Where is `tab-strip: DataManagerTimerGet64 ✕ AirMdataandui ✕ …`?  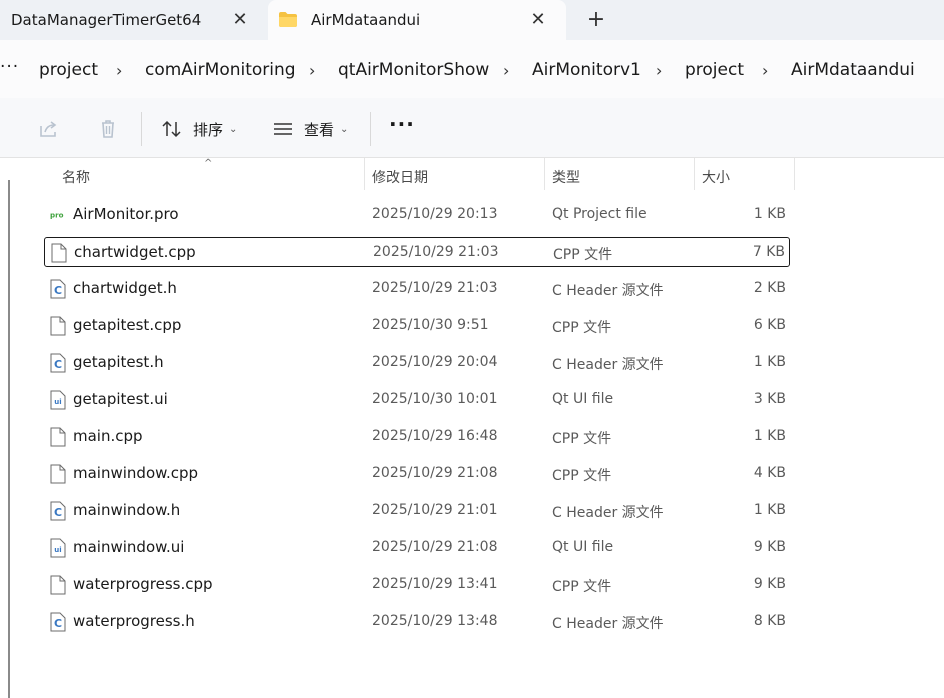
tab-strip: DataManagerTimerGet64 ✕ AirMdataandui ✕ … is located at coordinates (472, 20).